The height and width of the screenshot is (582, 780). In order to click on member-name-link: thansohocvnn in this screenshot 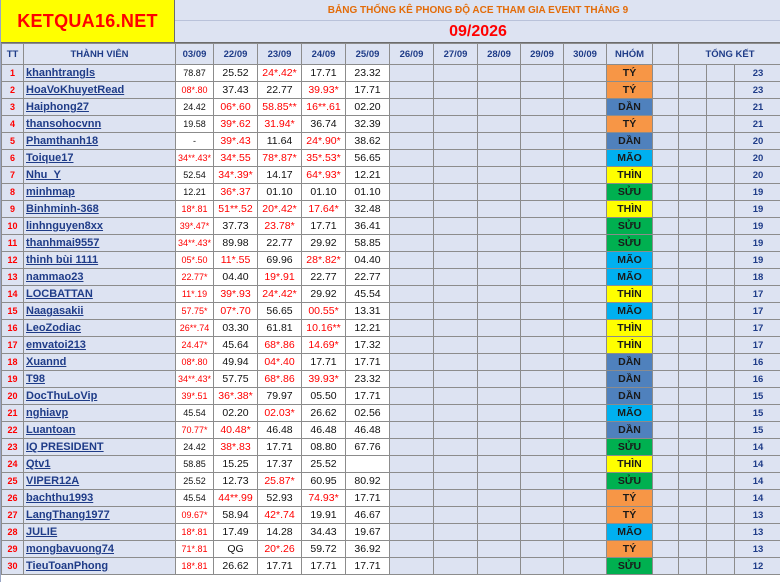, I will do `click(99, 124)`.